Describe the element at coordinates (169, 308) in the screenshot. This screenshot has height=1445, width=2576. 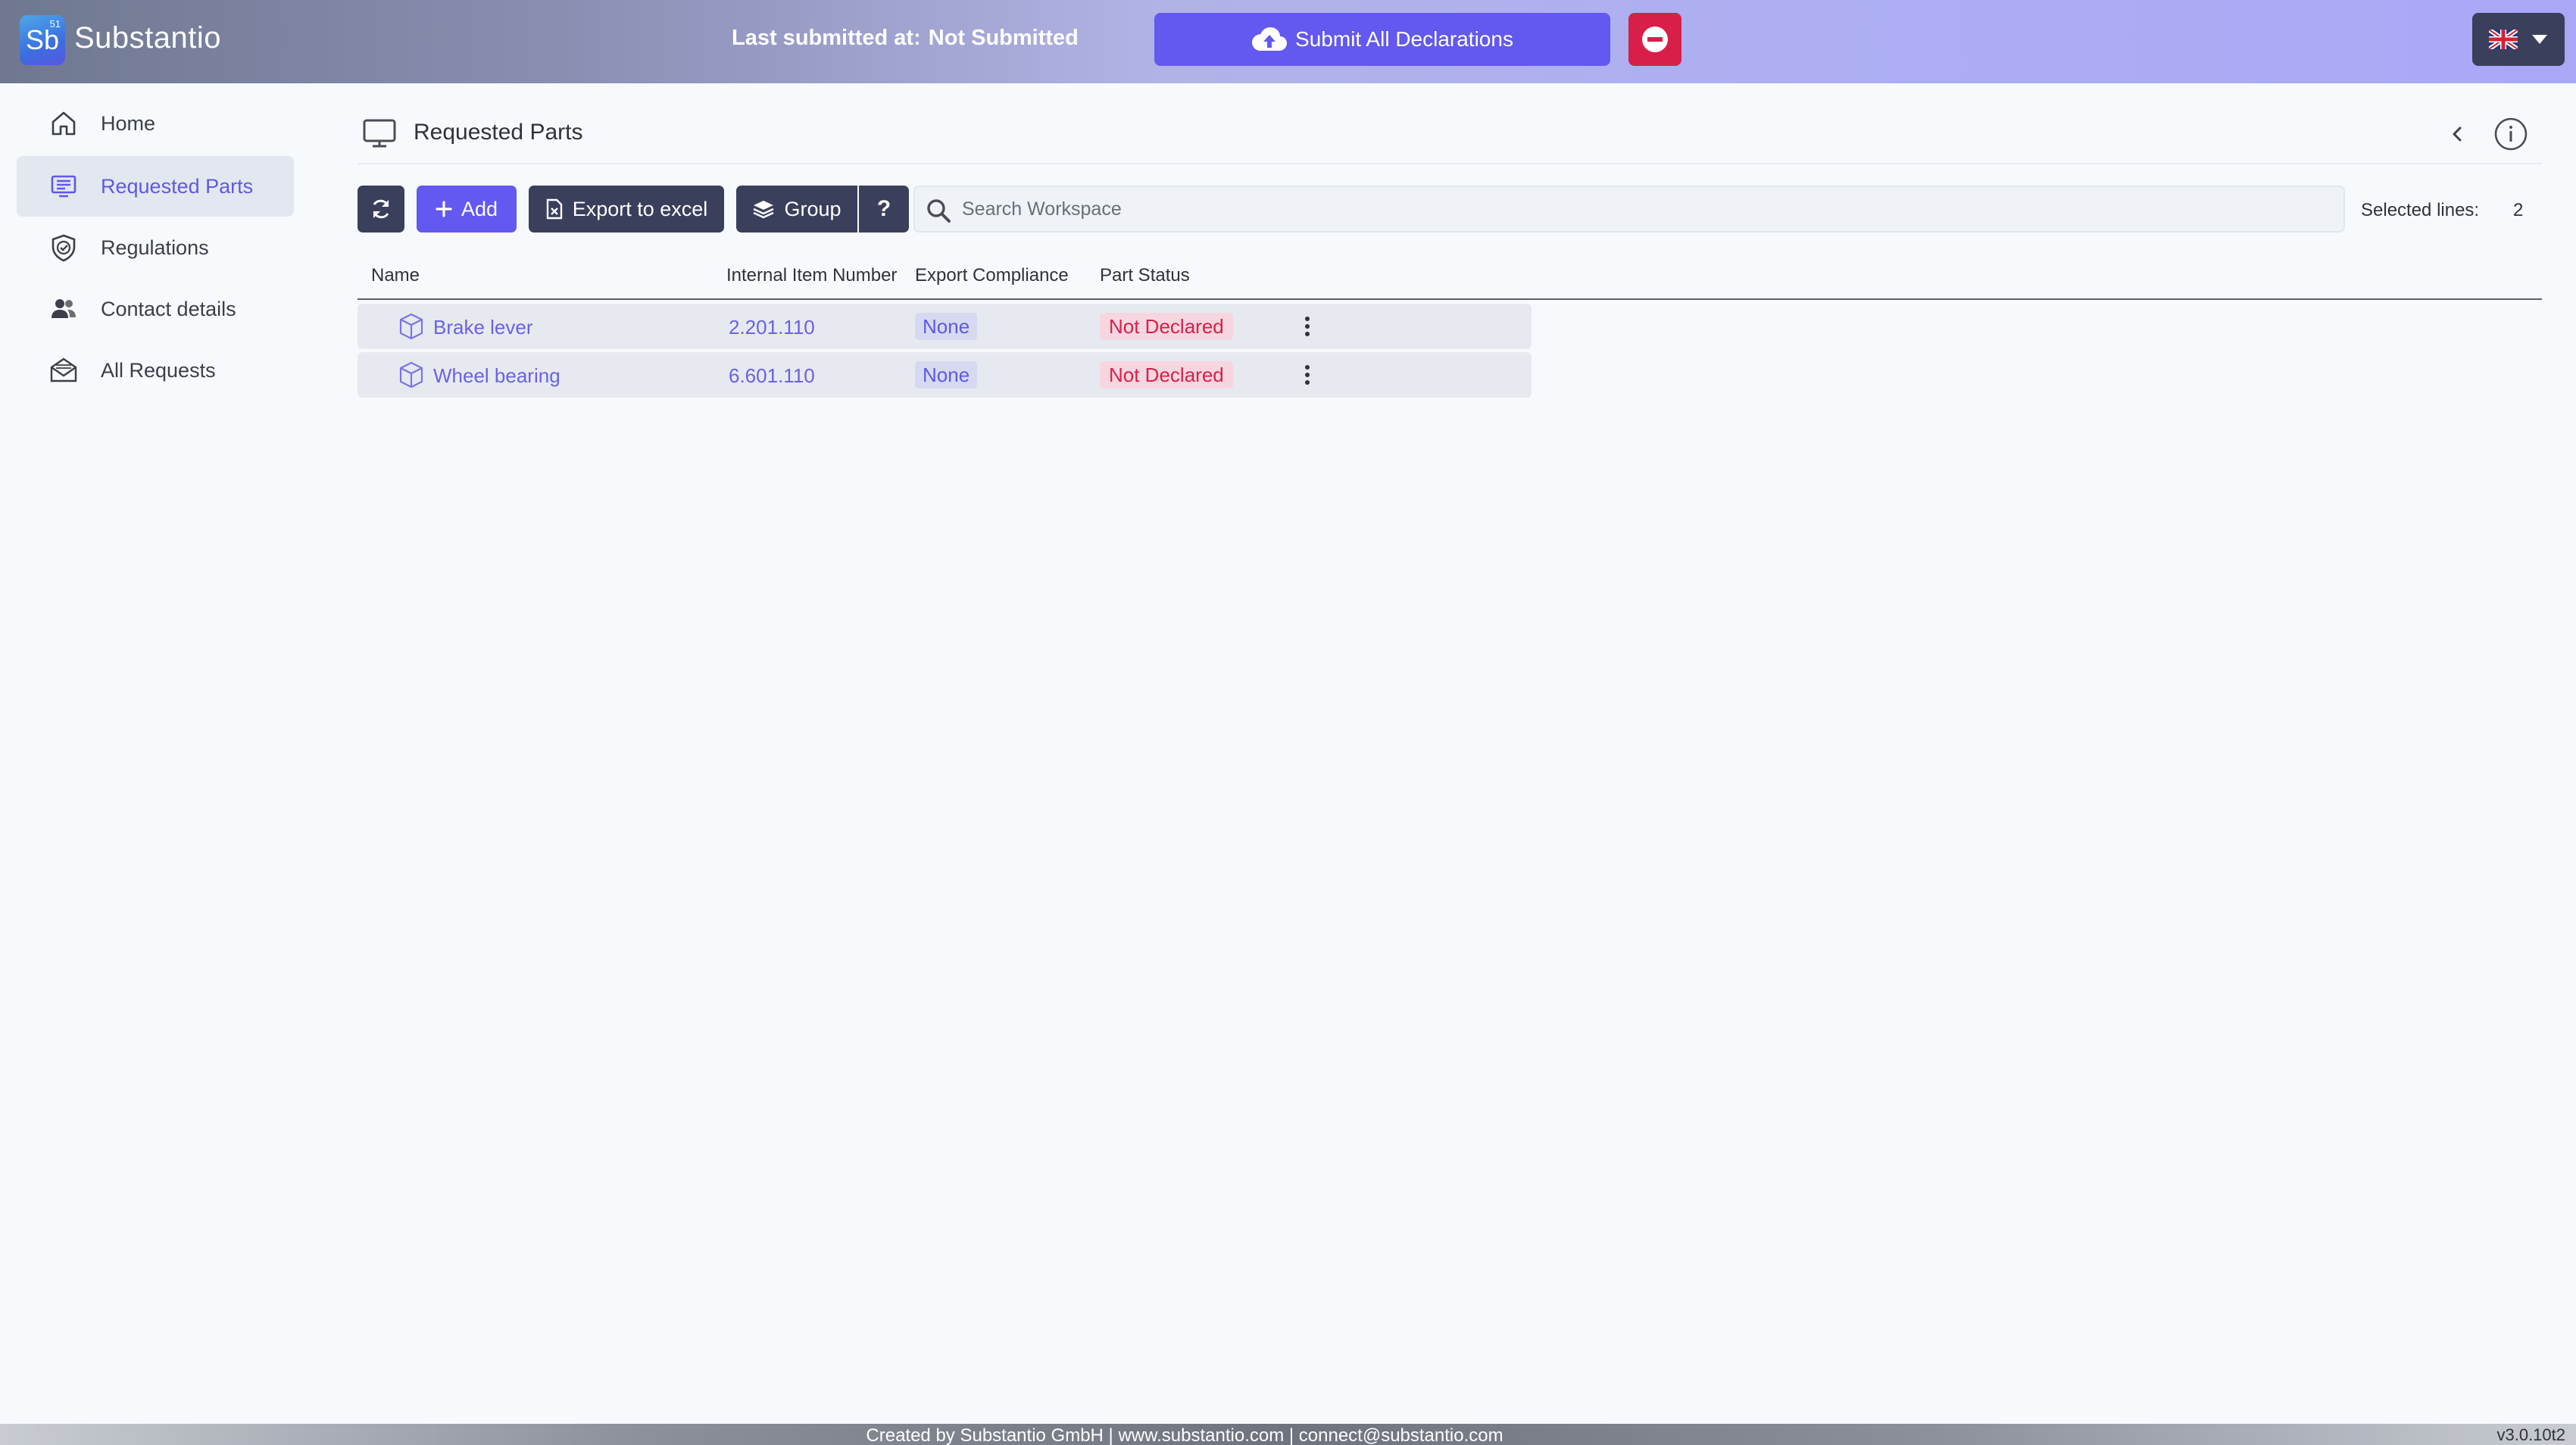
I see `sidebar-item-label: Contact details` at that location.